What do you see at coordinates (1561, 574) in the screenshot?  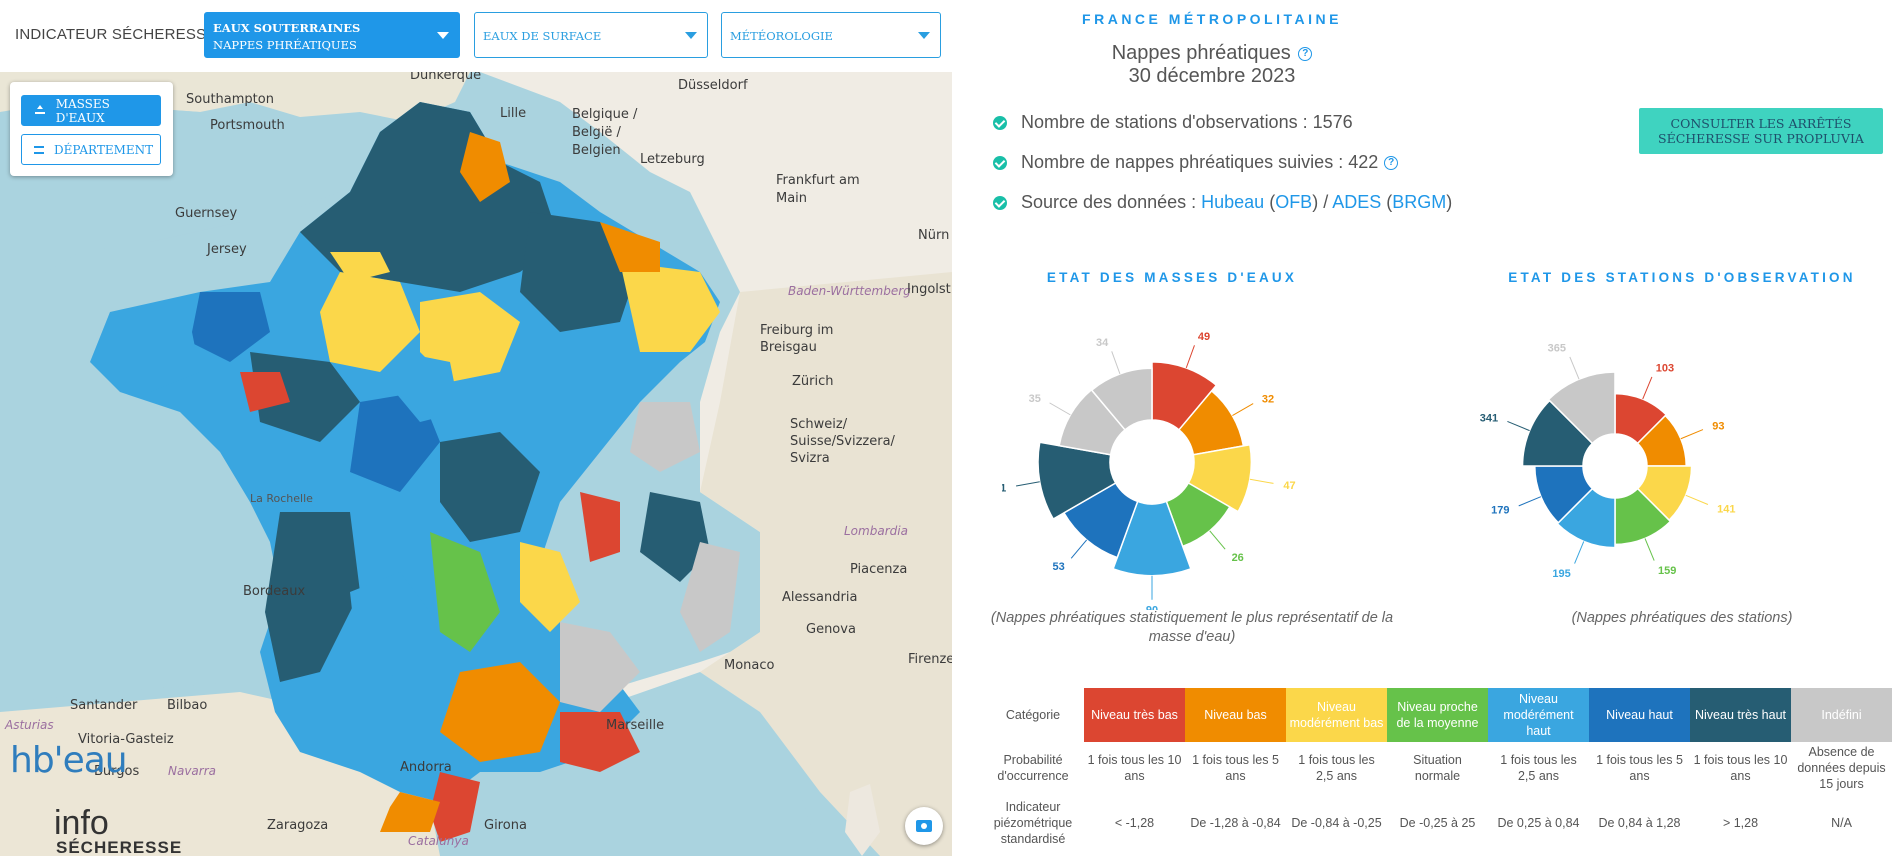 I see `pie-data-label: 195` at bounding box center [1561, 574].